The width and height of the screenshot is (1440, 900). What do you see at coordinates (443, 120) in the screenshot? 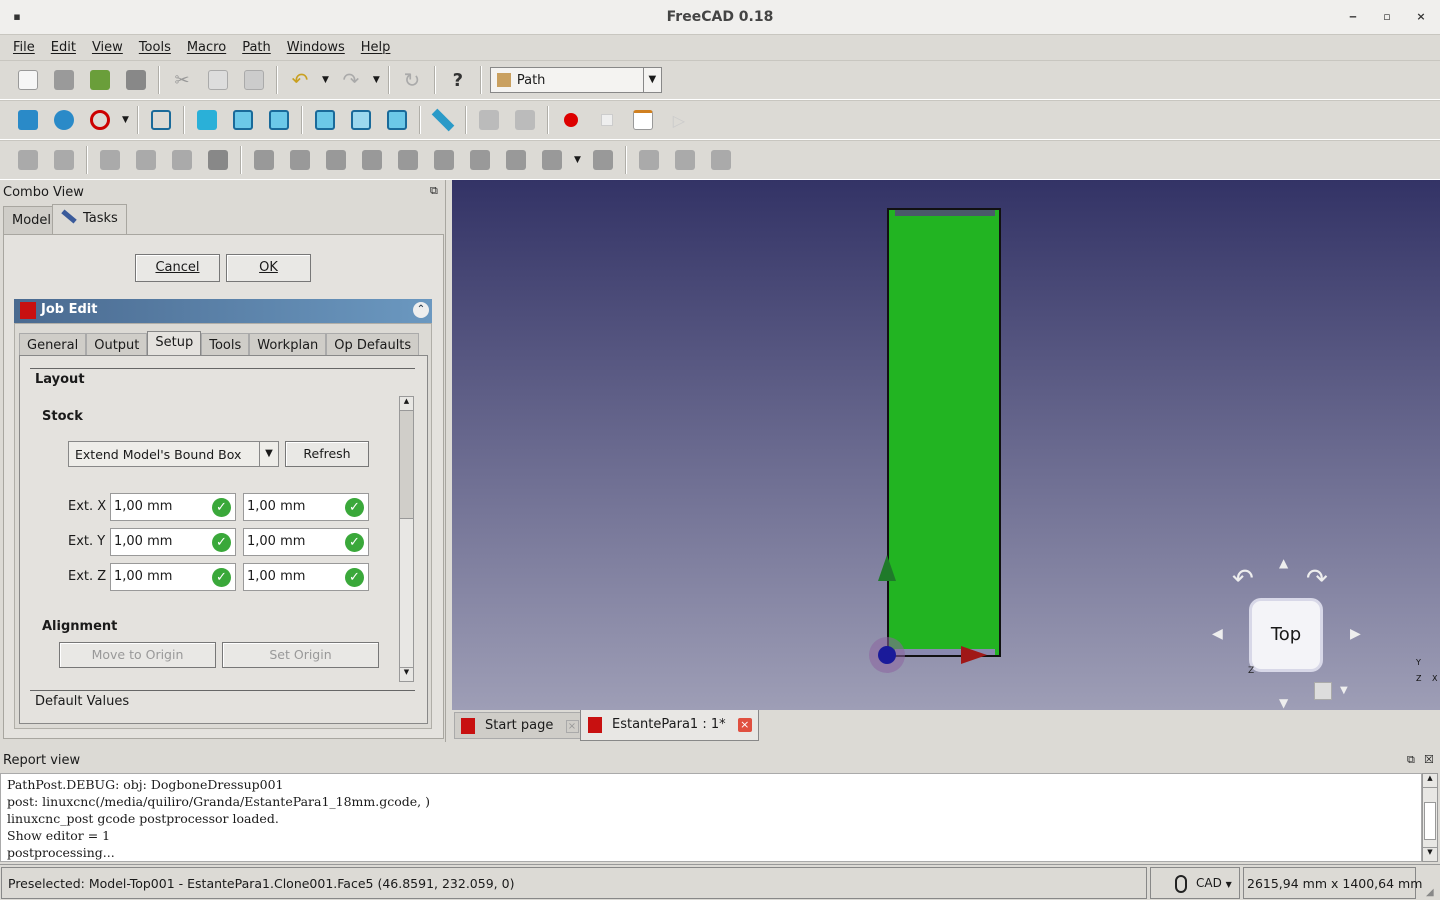
I see `measure-distance-button` at bounding box center [443, 120].